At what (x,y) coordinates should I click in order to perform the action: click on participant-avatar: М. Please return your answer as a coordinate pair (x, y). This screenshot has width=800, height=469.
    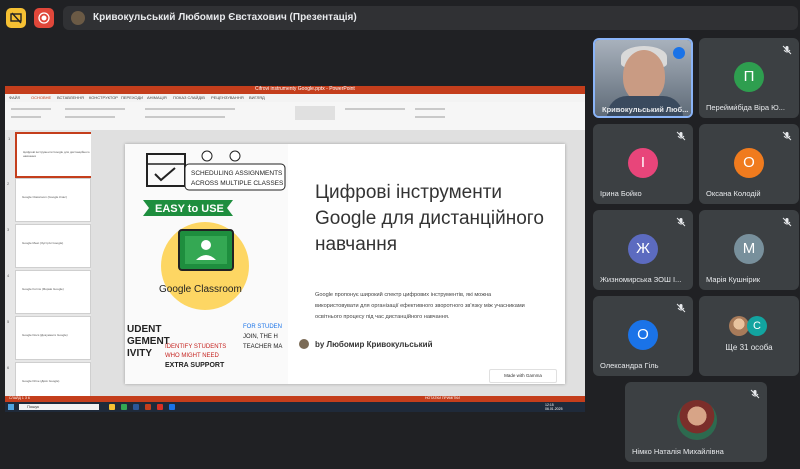
    Looking at the image, I should click on (749, 249).